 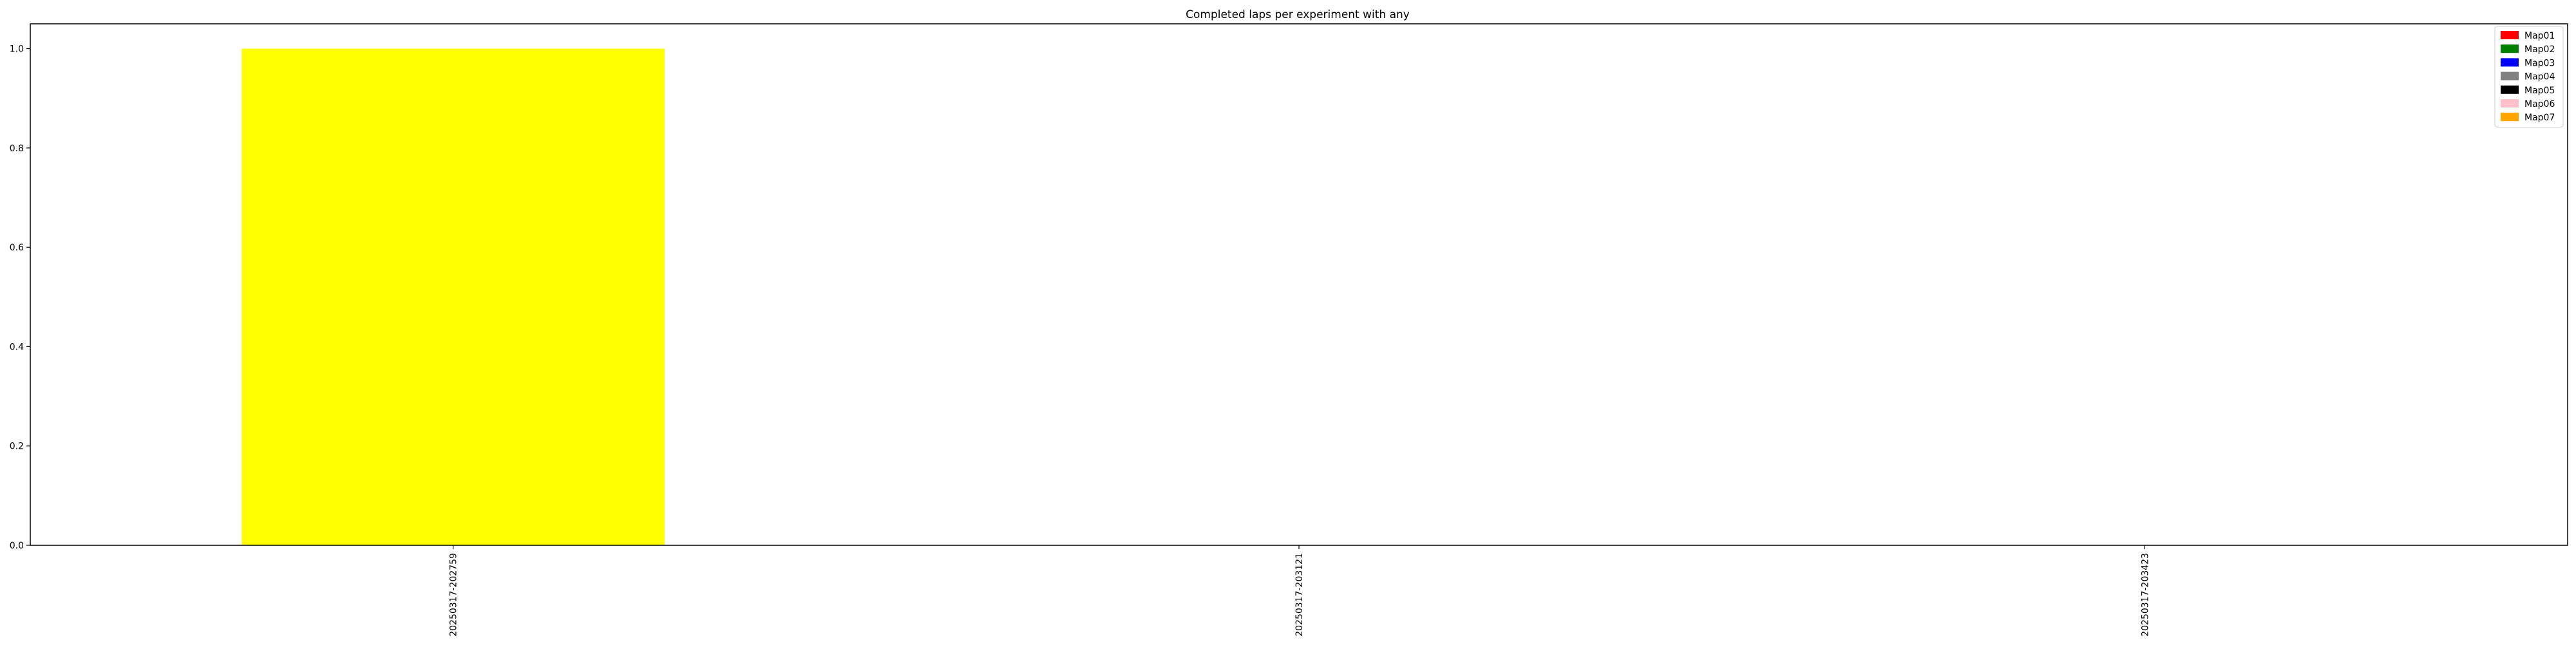 I want to click on bars-layer, so click(x=453, y=297).